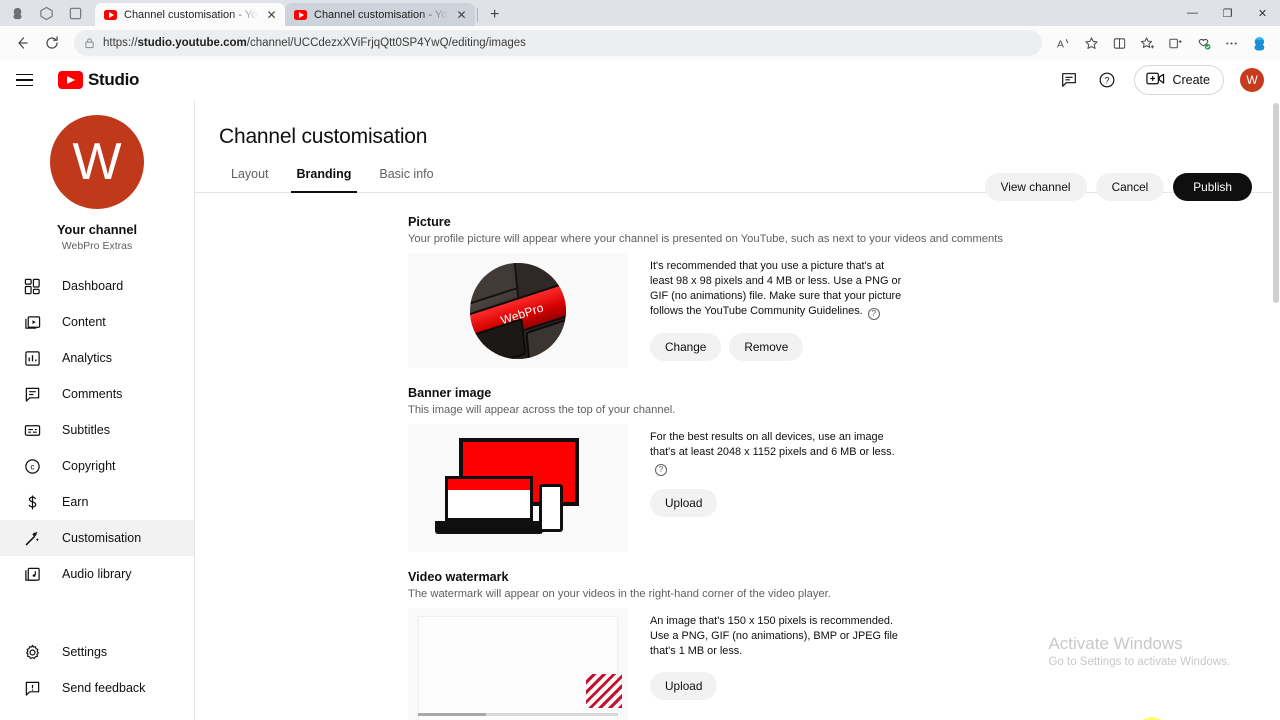  Describe the element at coordinates (1147, 43) in the screenshot. I see `add-favorite-icon` at that location.